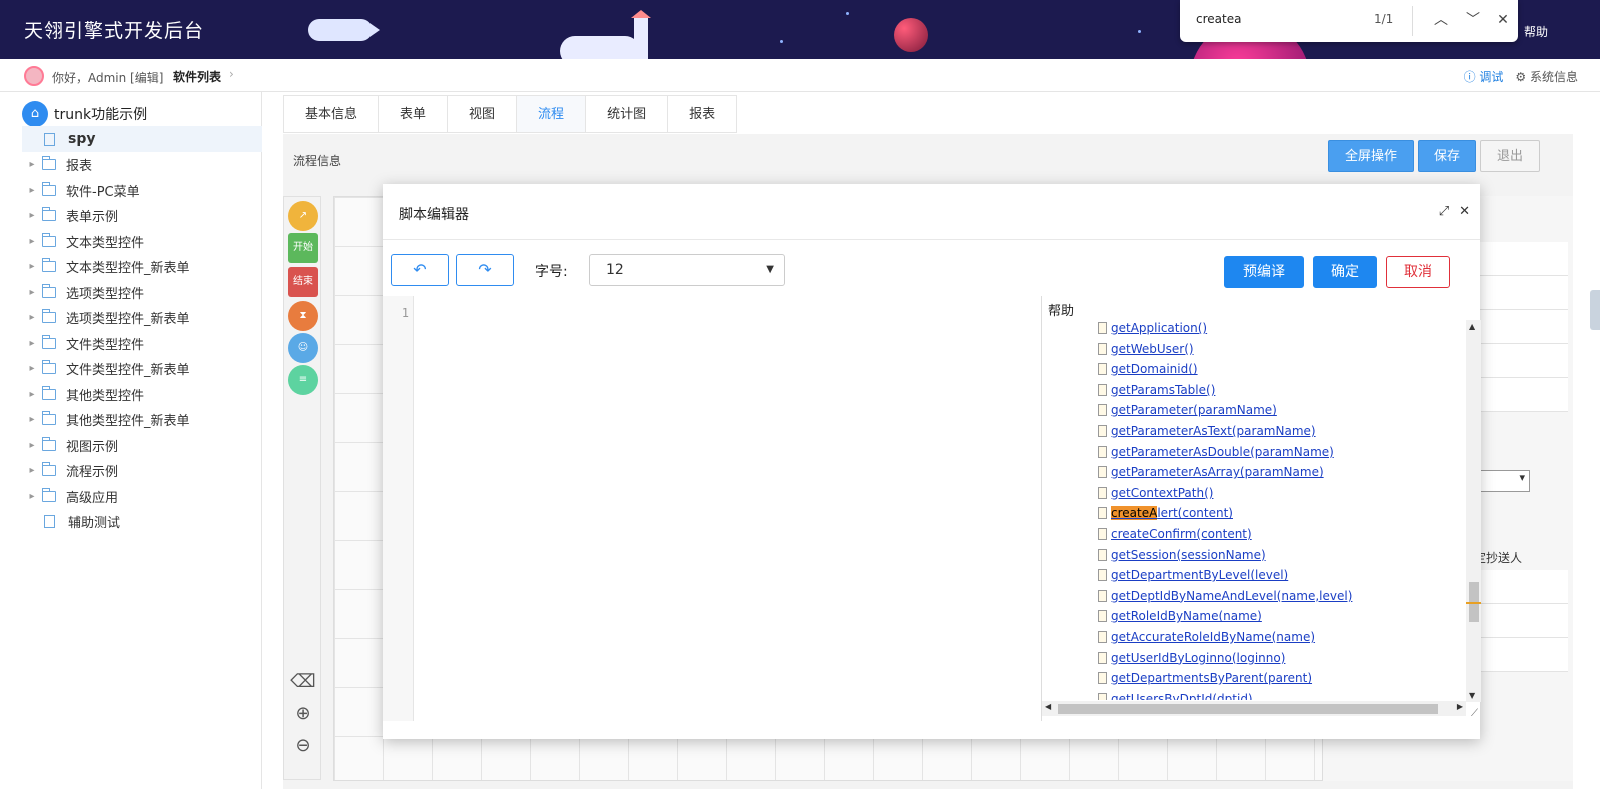  I want to click on help-function-link: getSession(sessionName), so click(1188, 555).